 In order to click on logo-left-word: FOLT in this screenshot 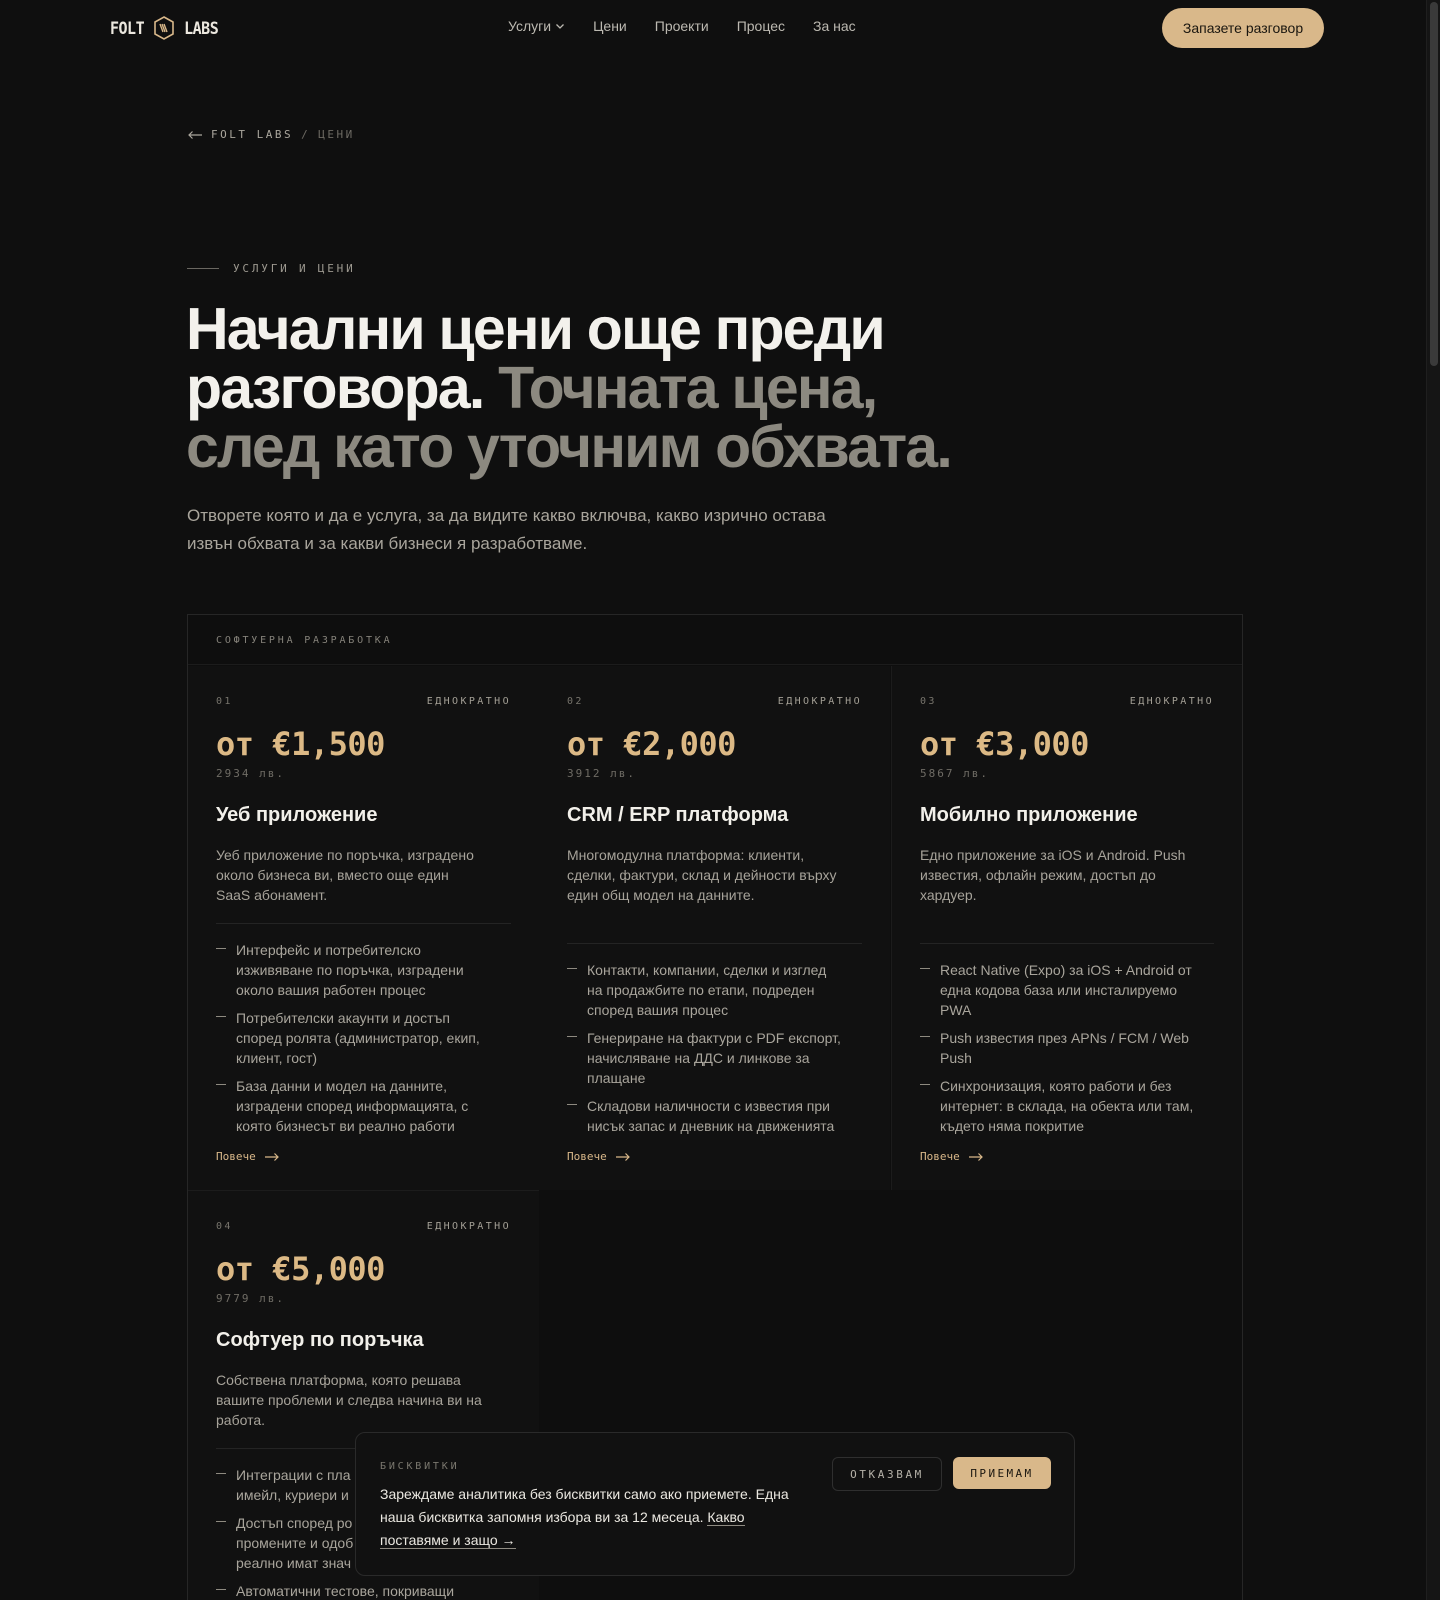, I will do `click(127, 28)`.